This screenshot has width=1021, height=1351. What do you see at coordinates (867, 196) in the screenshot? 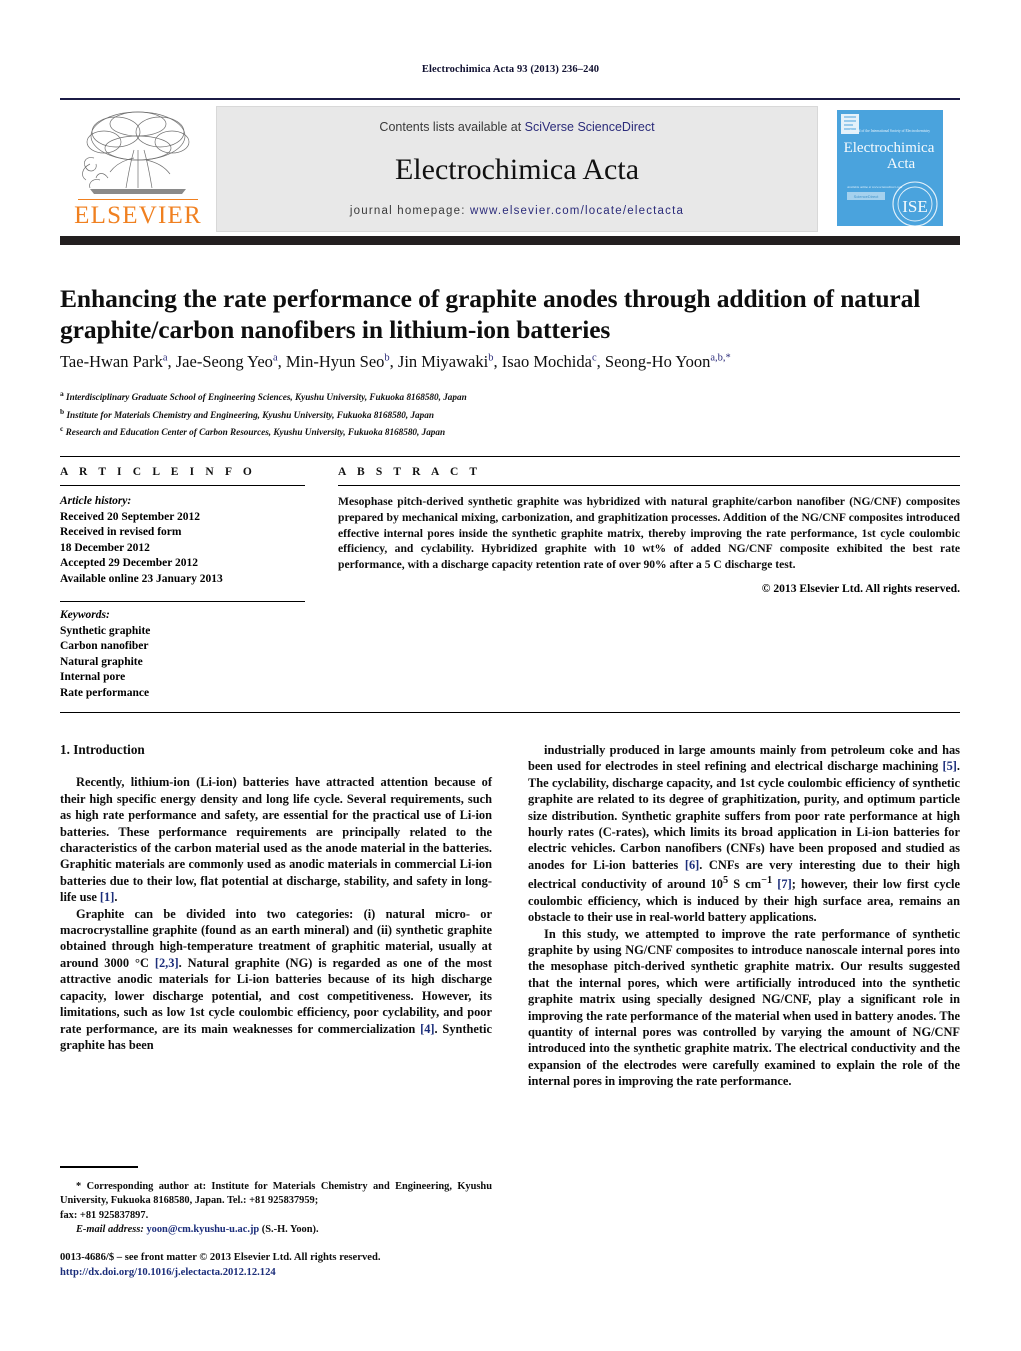
I see `svg-text: ScienceDirect` at bounding box center [867, 196].